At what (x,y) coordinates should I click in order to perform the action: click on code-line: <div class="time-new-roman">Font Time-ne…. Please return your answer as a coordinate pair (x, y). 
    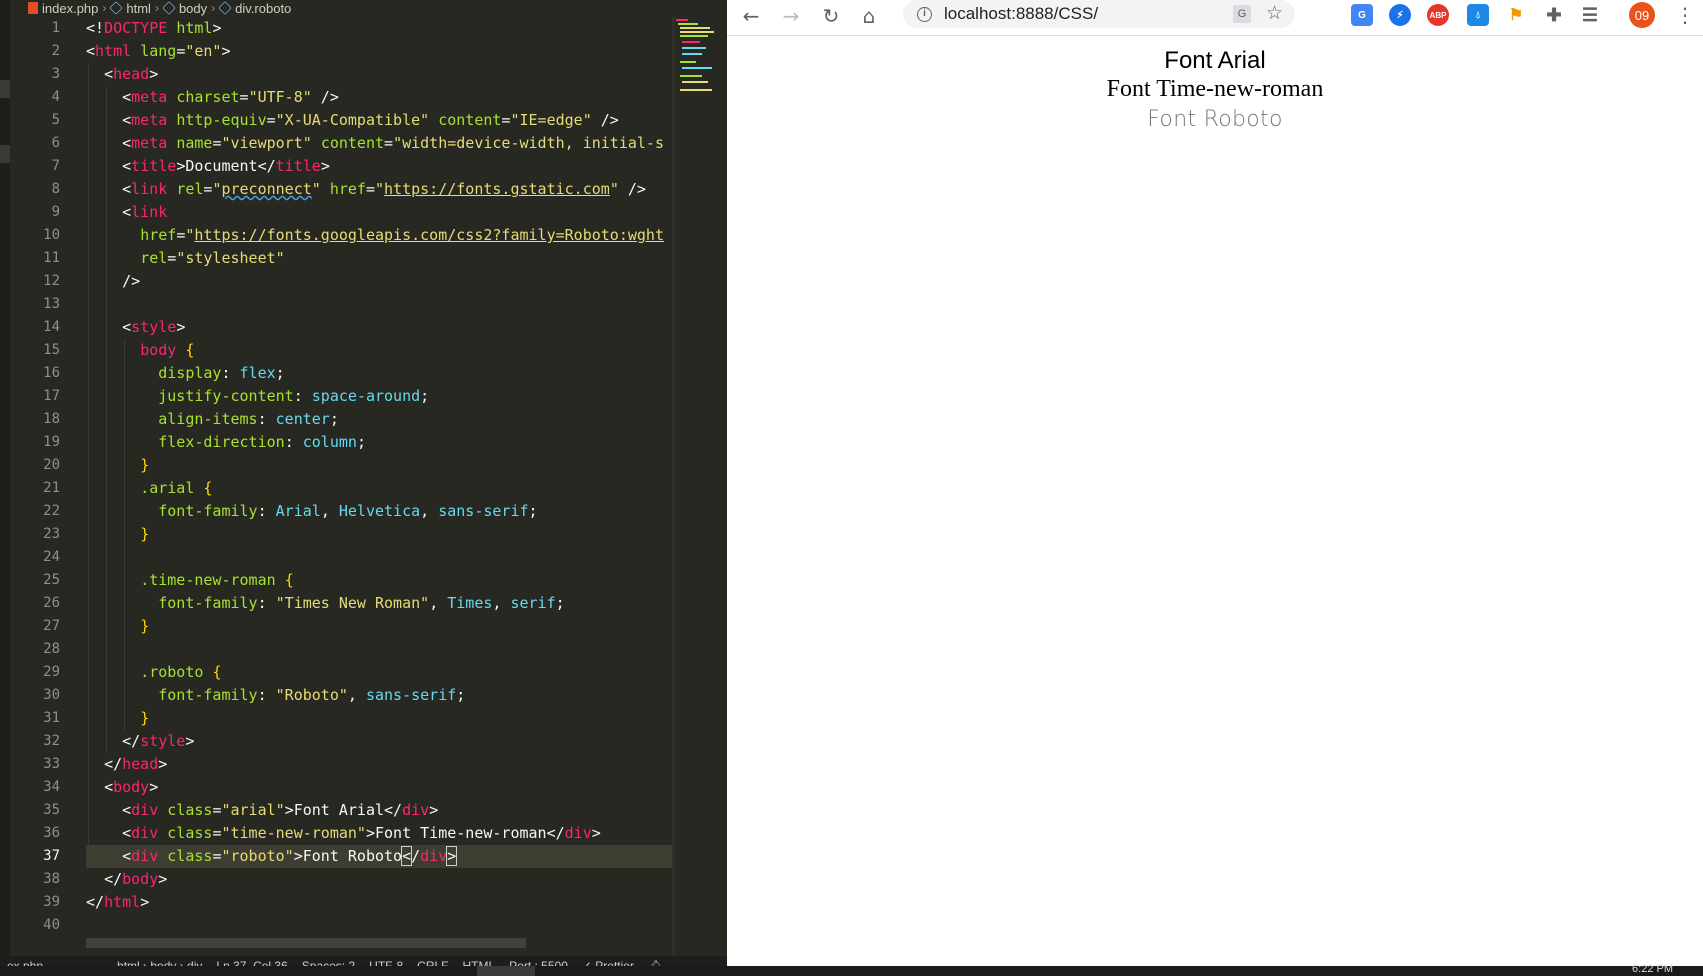
    Looking at the image, I should click on (361, 833).